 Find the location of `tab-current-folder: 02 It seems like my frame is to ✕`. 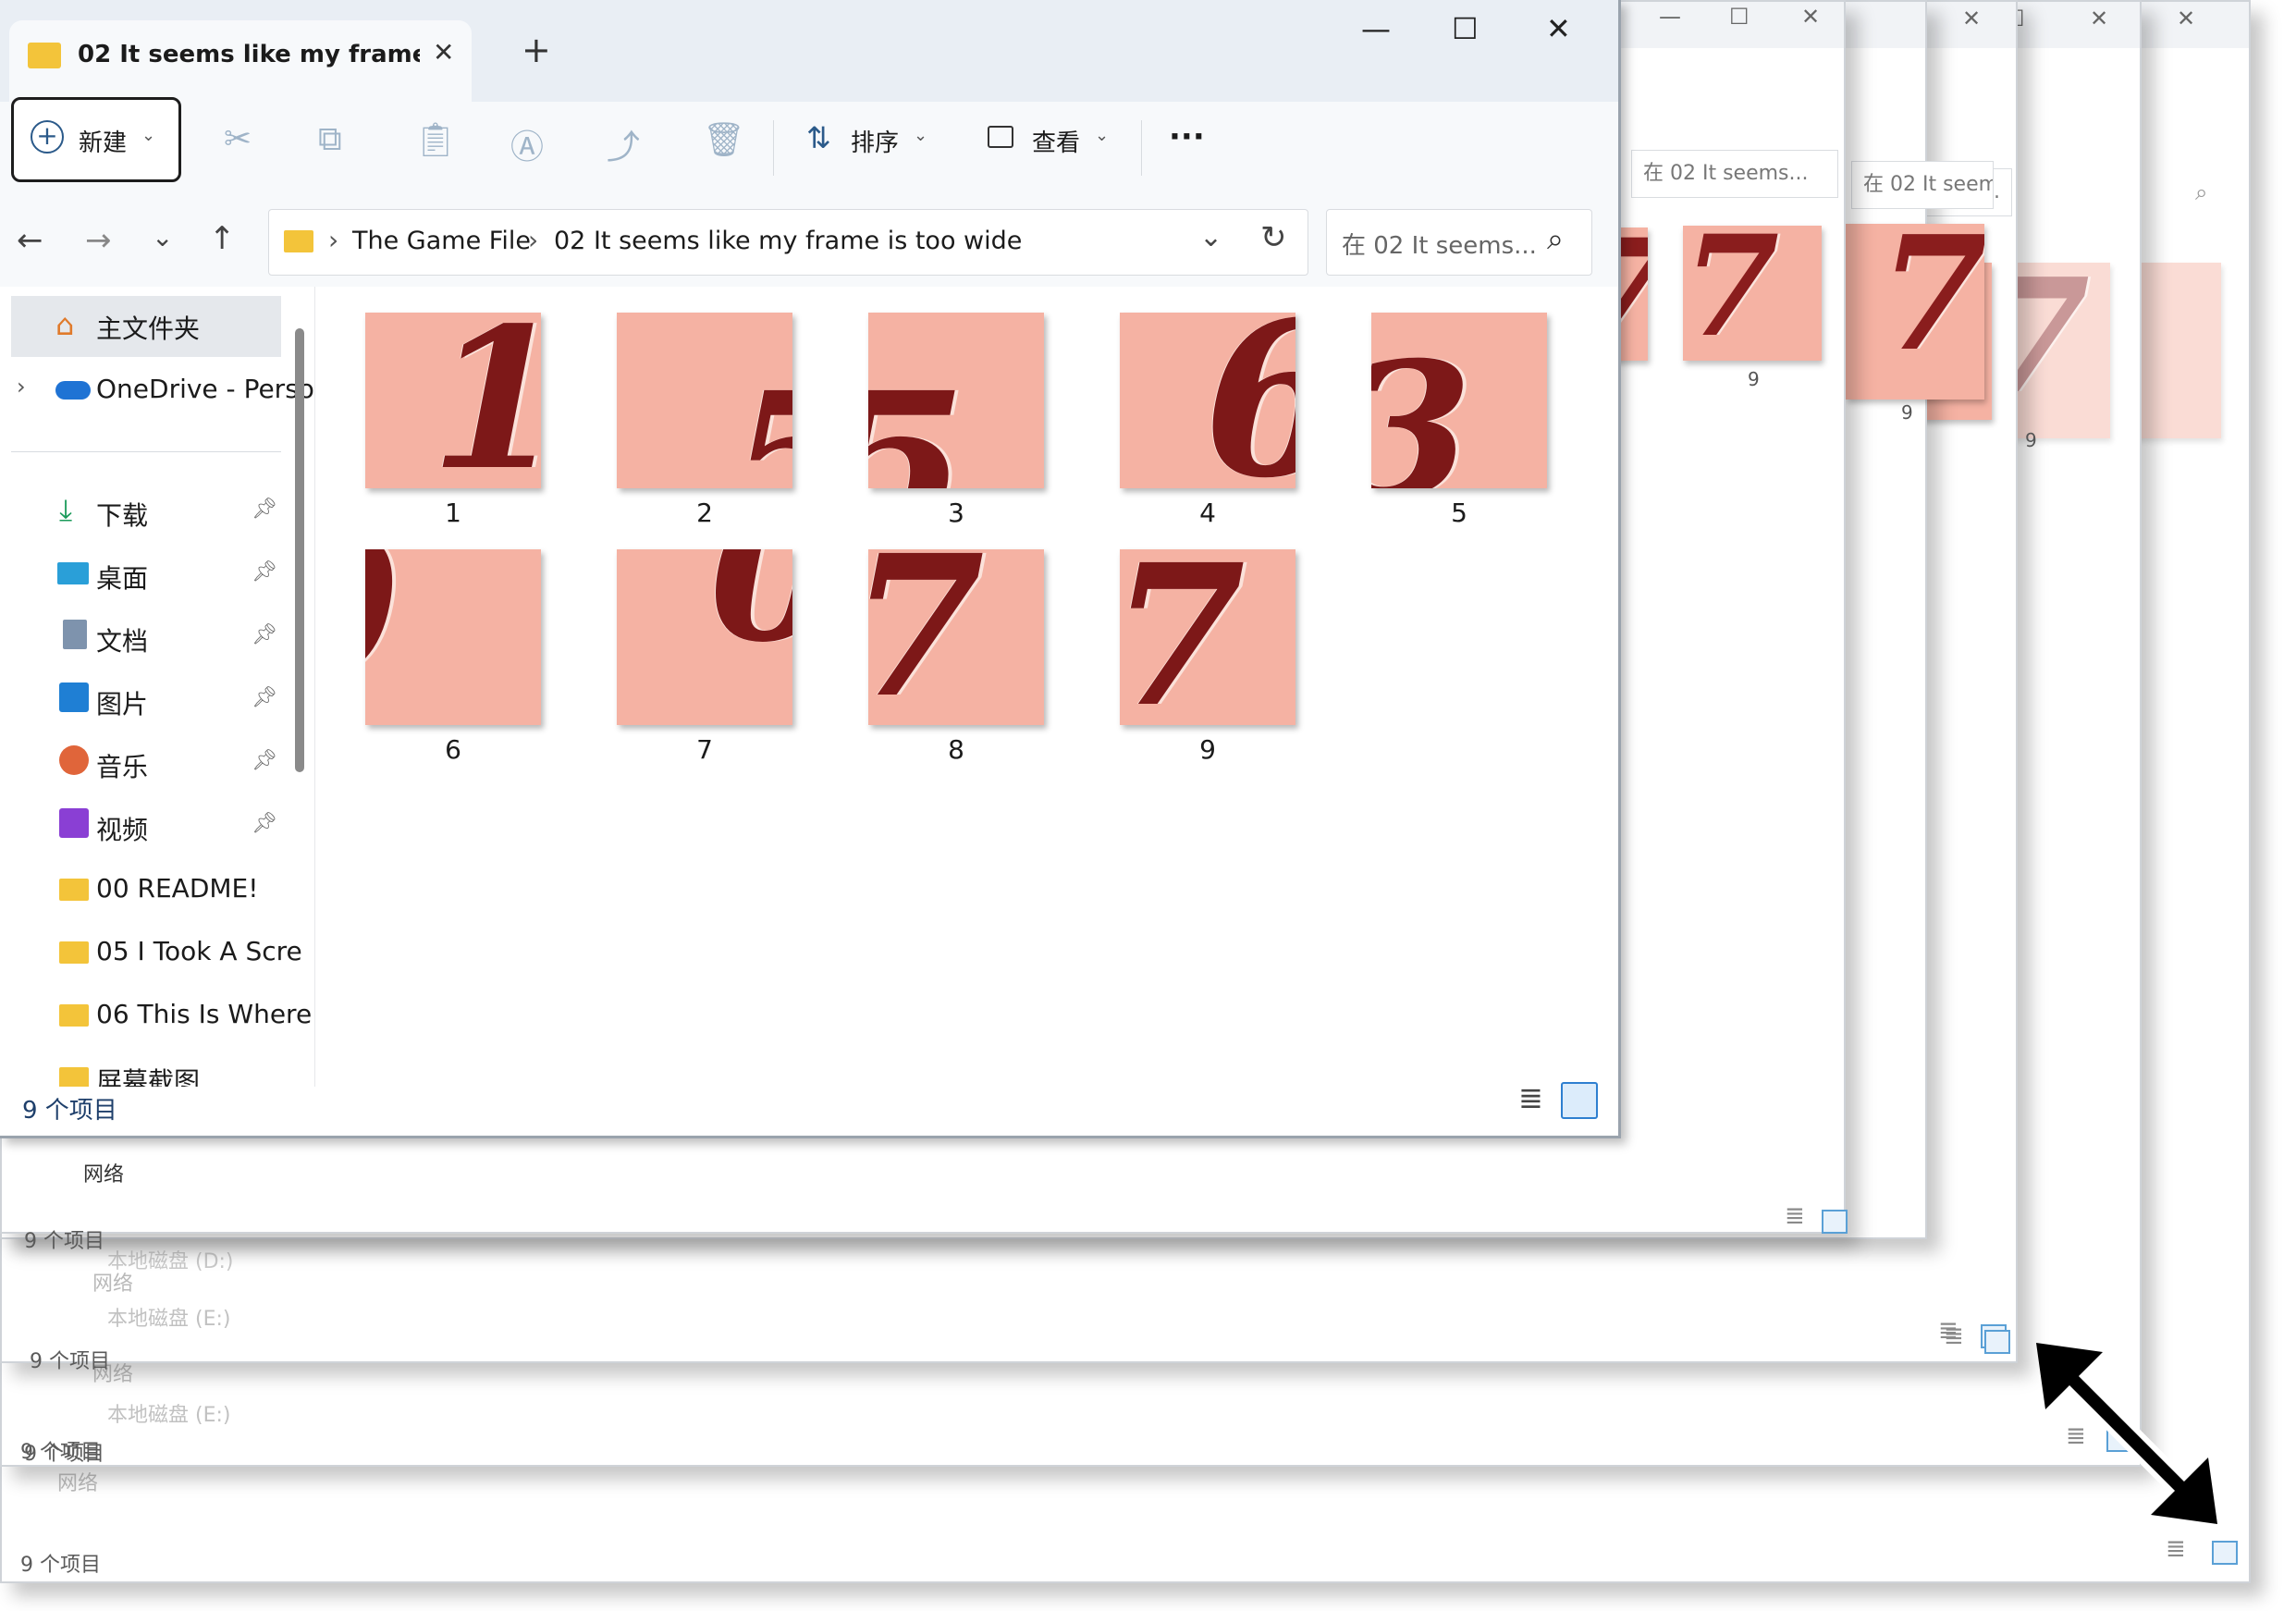

tab-current-folder: 02 It seems like my frame is to ✕ is located at coordinates (240, 61).